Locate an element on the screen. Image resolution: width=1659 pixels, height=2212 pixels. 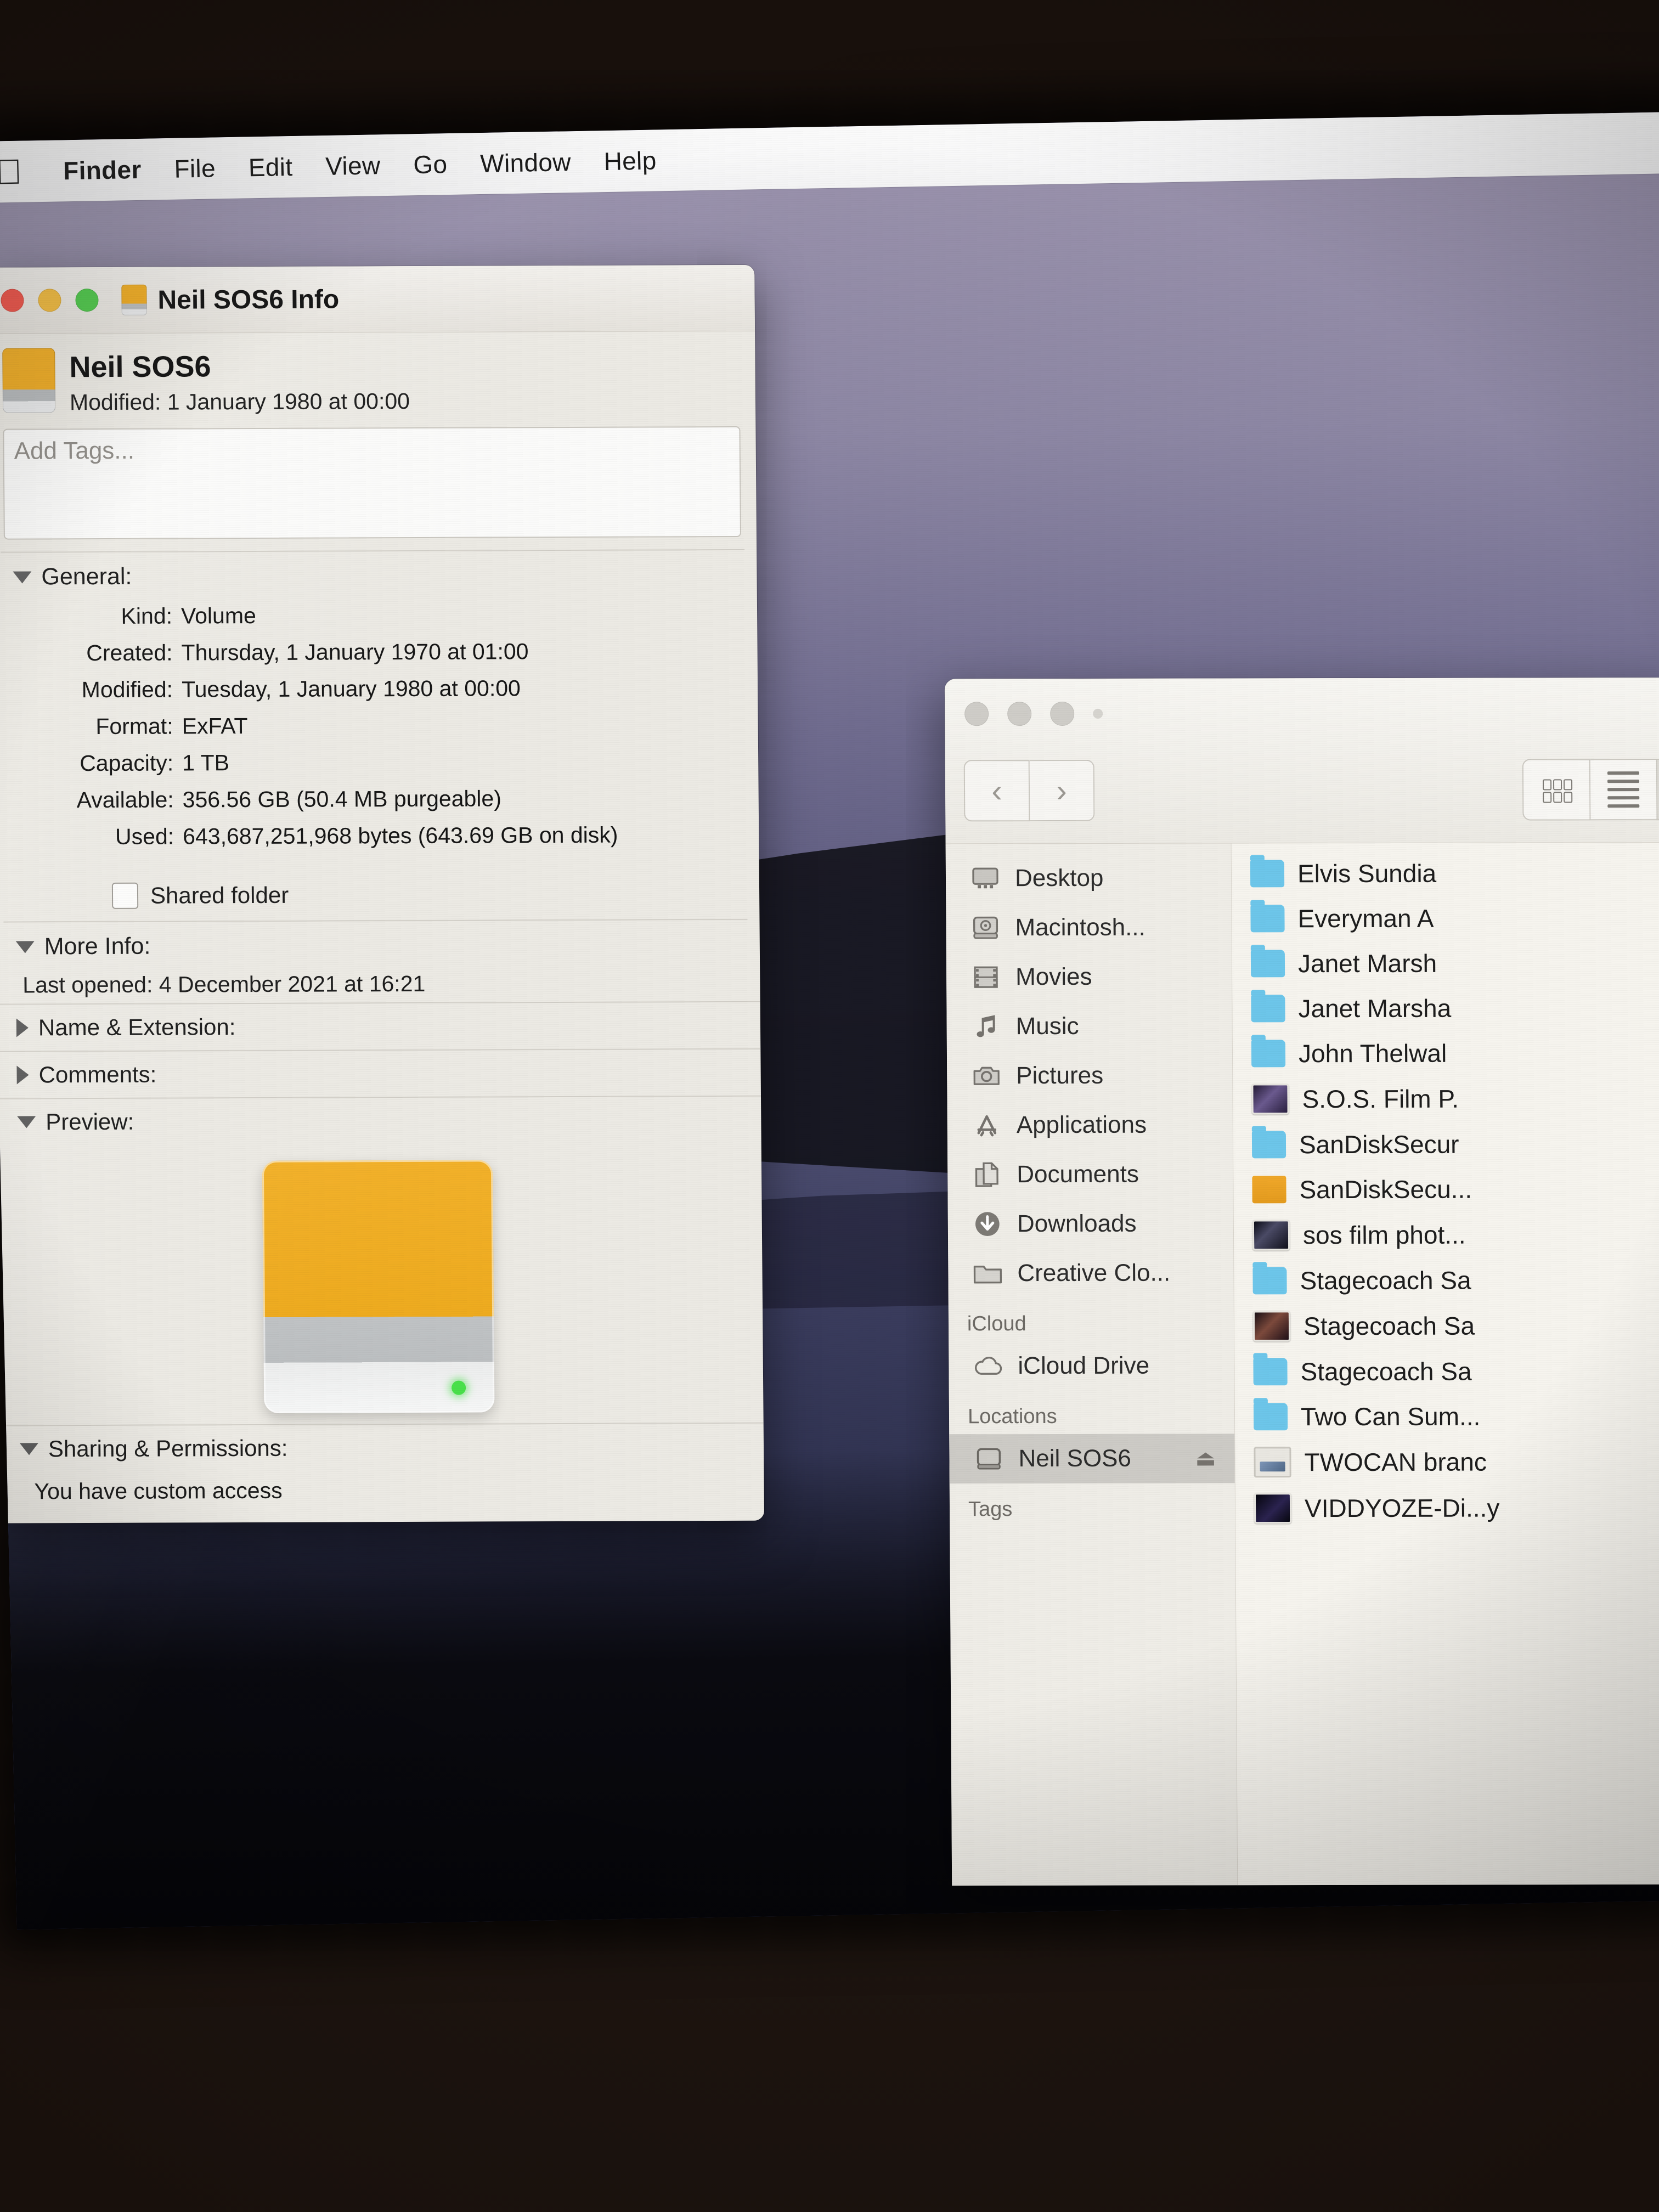
shared-folder-checkbox is located at coordinates (125, 896).